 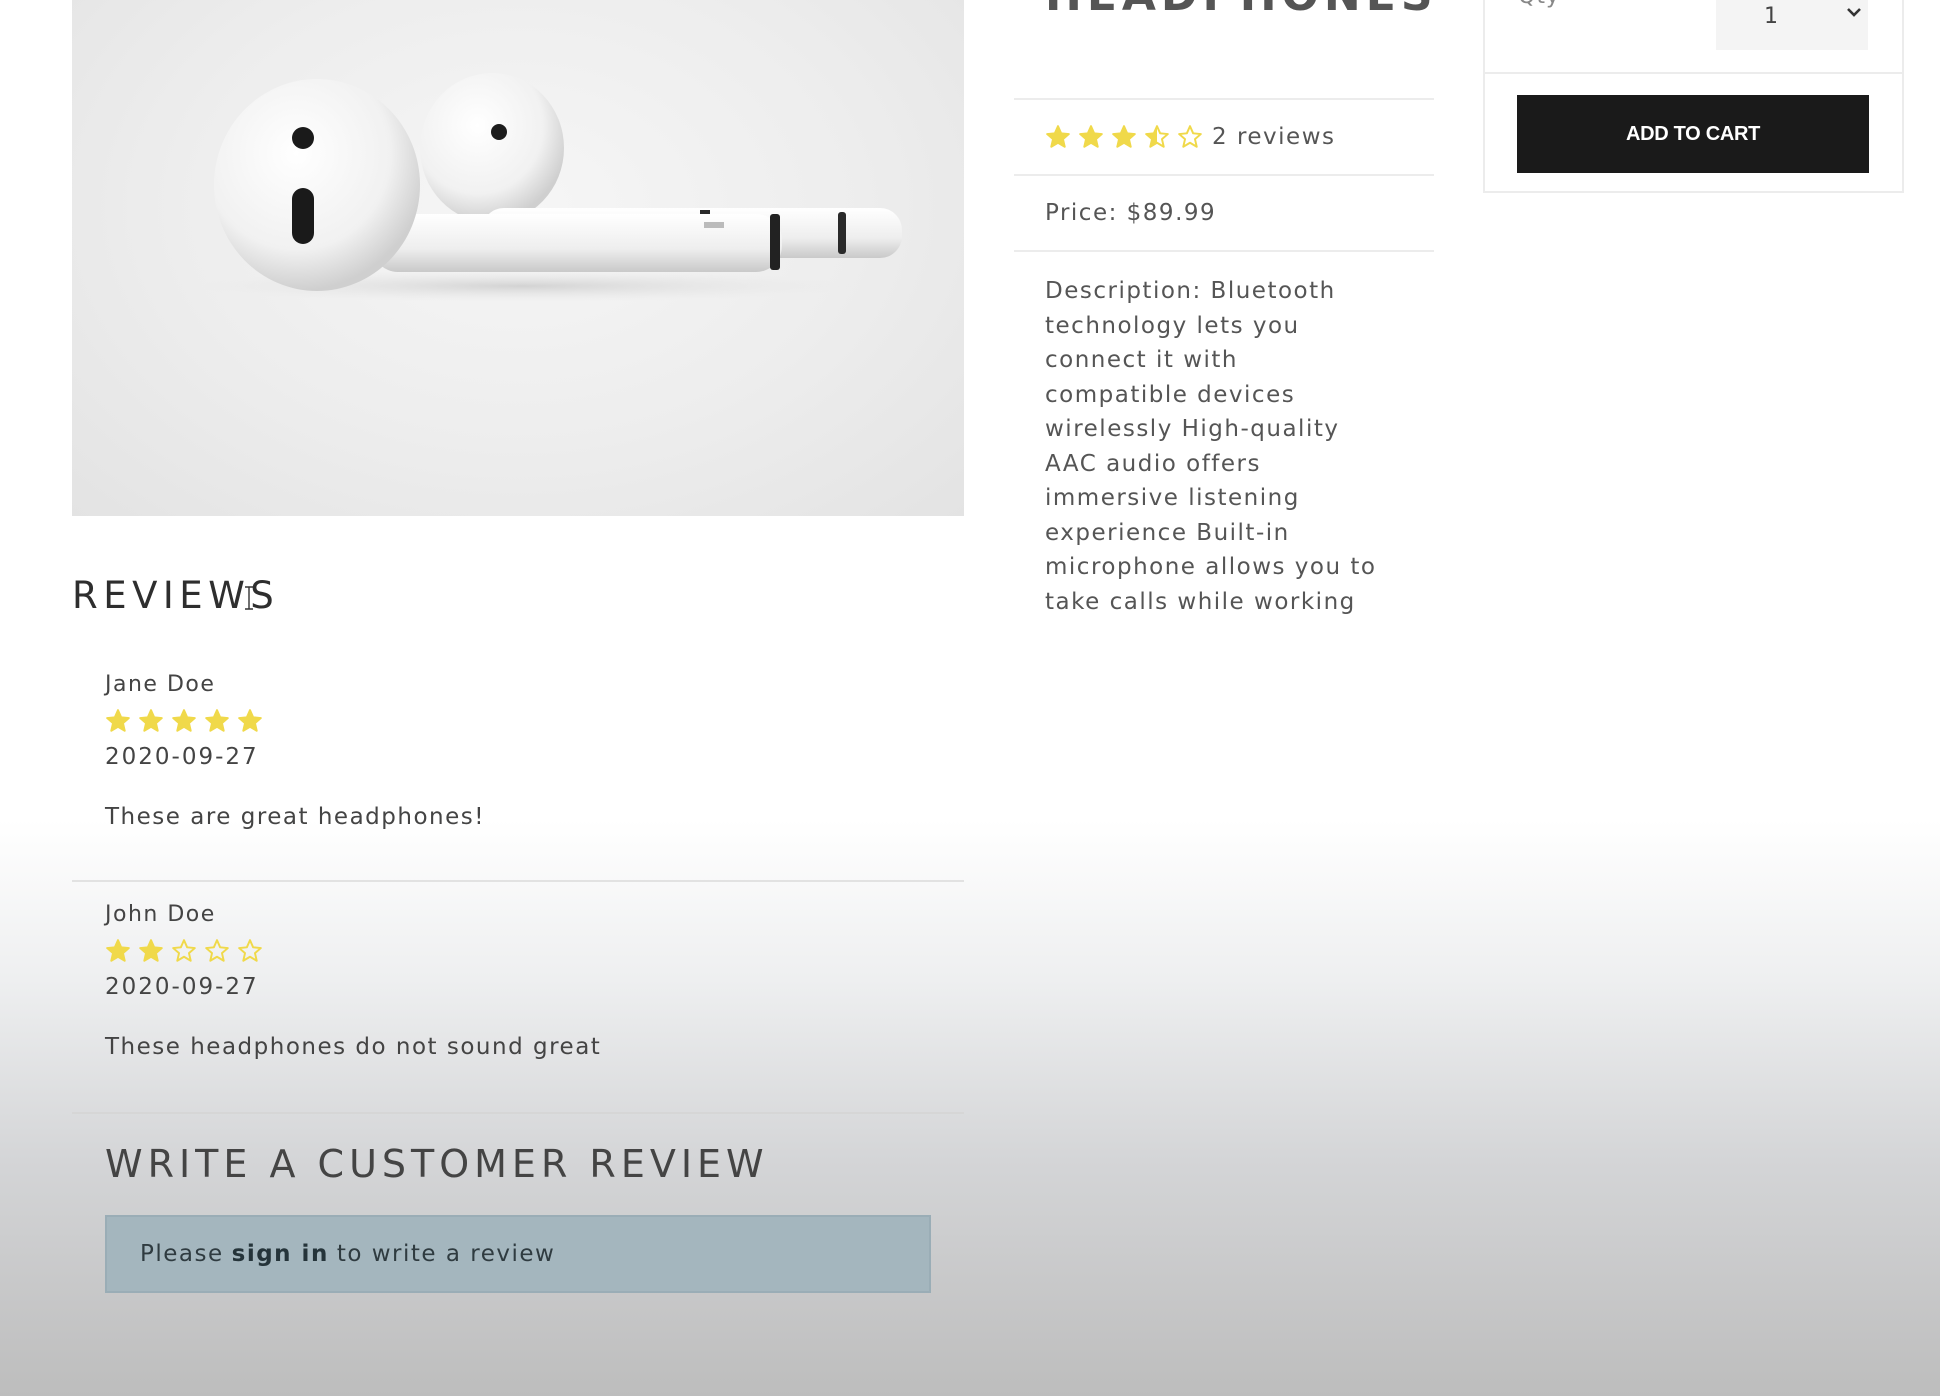 What do you see at coordinates (353, 1047) in the screenshot?
I see `review-comment: These headphones do not sound great` at bounding box center [353, 1047].